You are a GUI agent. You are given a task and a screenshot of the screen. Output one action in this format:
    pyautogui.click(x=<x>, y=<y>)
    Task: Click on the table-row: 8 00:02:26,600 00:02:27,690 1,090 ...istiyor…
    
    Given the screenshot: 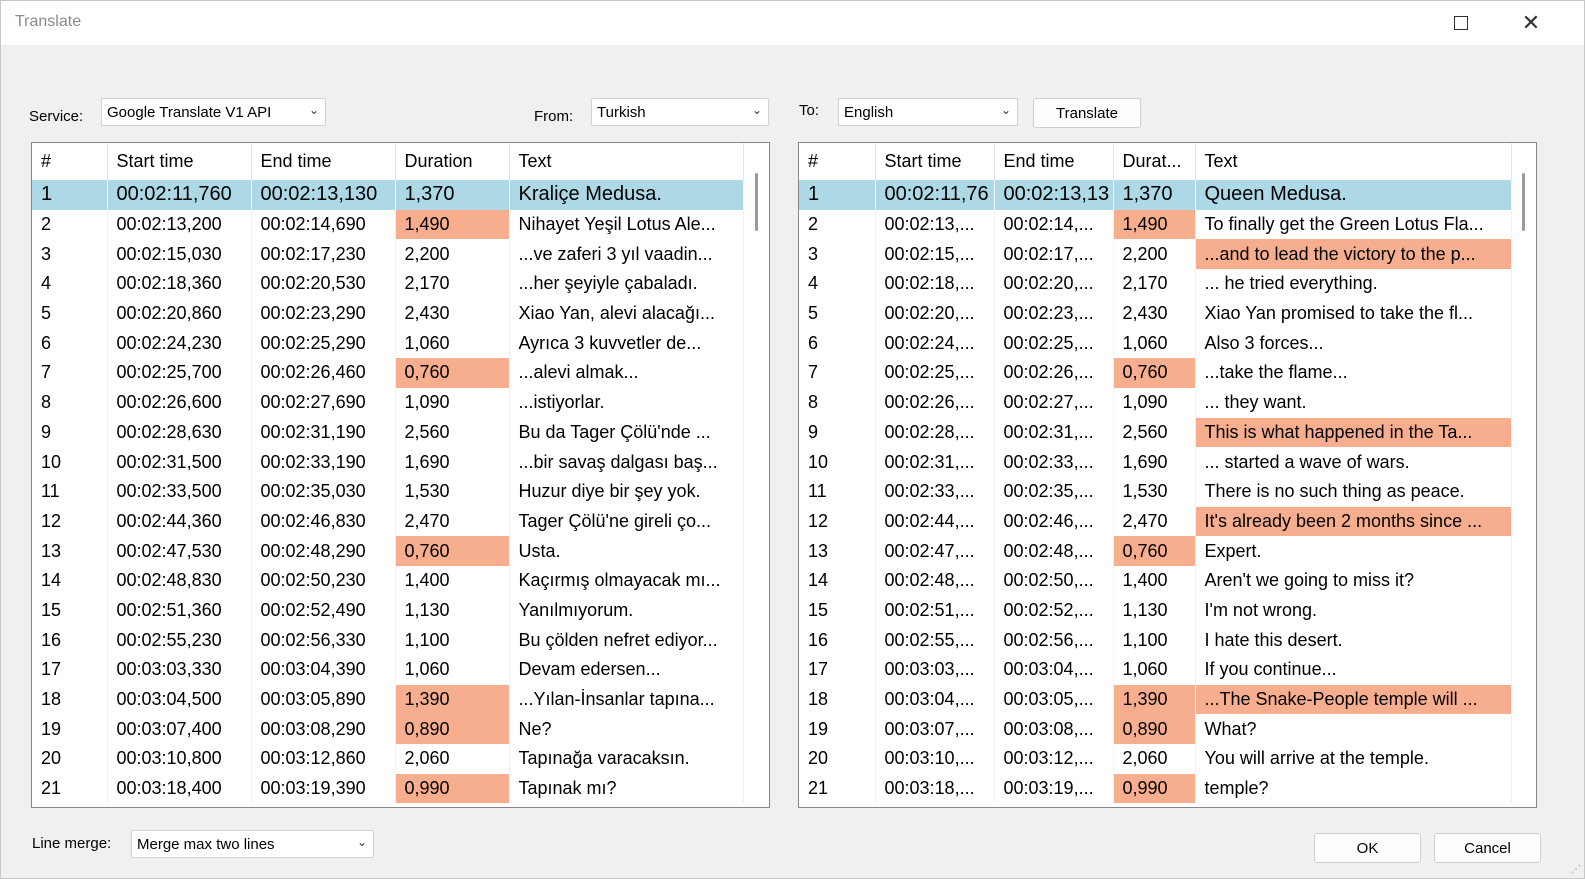 What is the action you would take?
    pyautogui.click(x=388, y=402)
    